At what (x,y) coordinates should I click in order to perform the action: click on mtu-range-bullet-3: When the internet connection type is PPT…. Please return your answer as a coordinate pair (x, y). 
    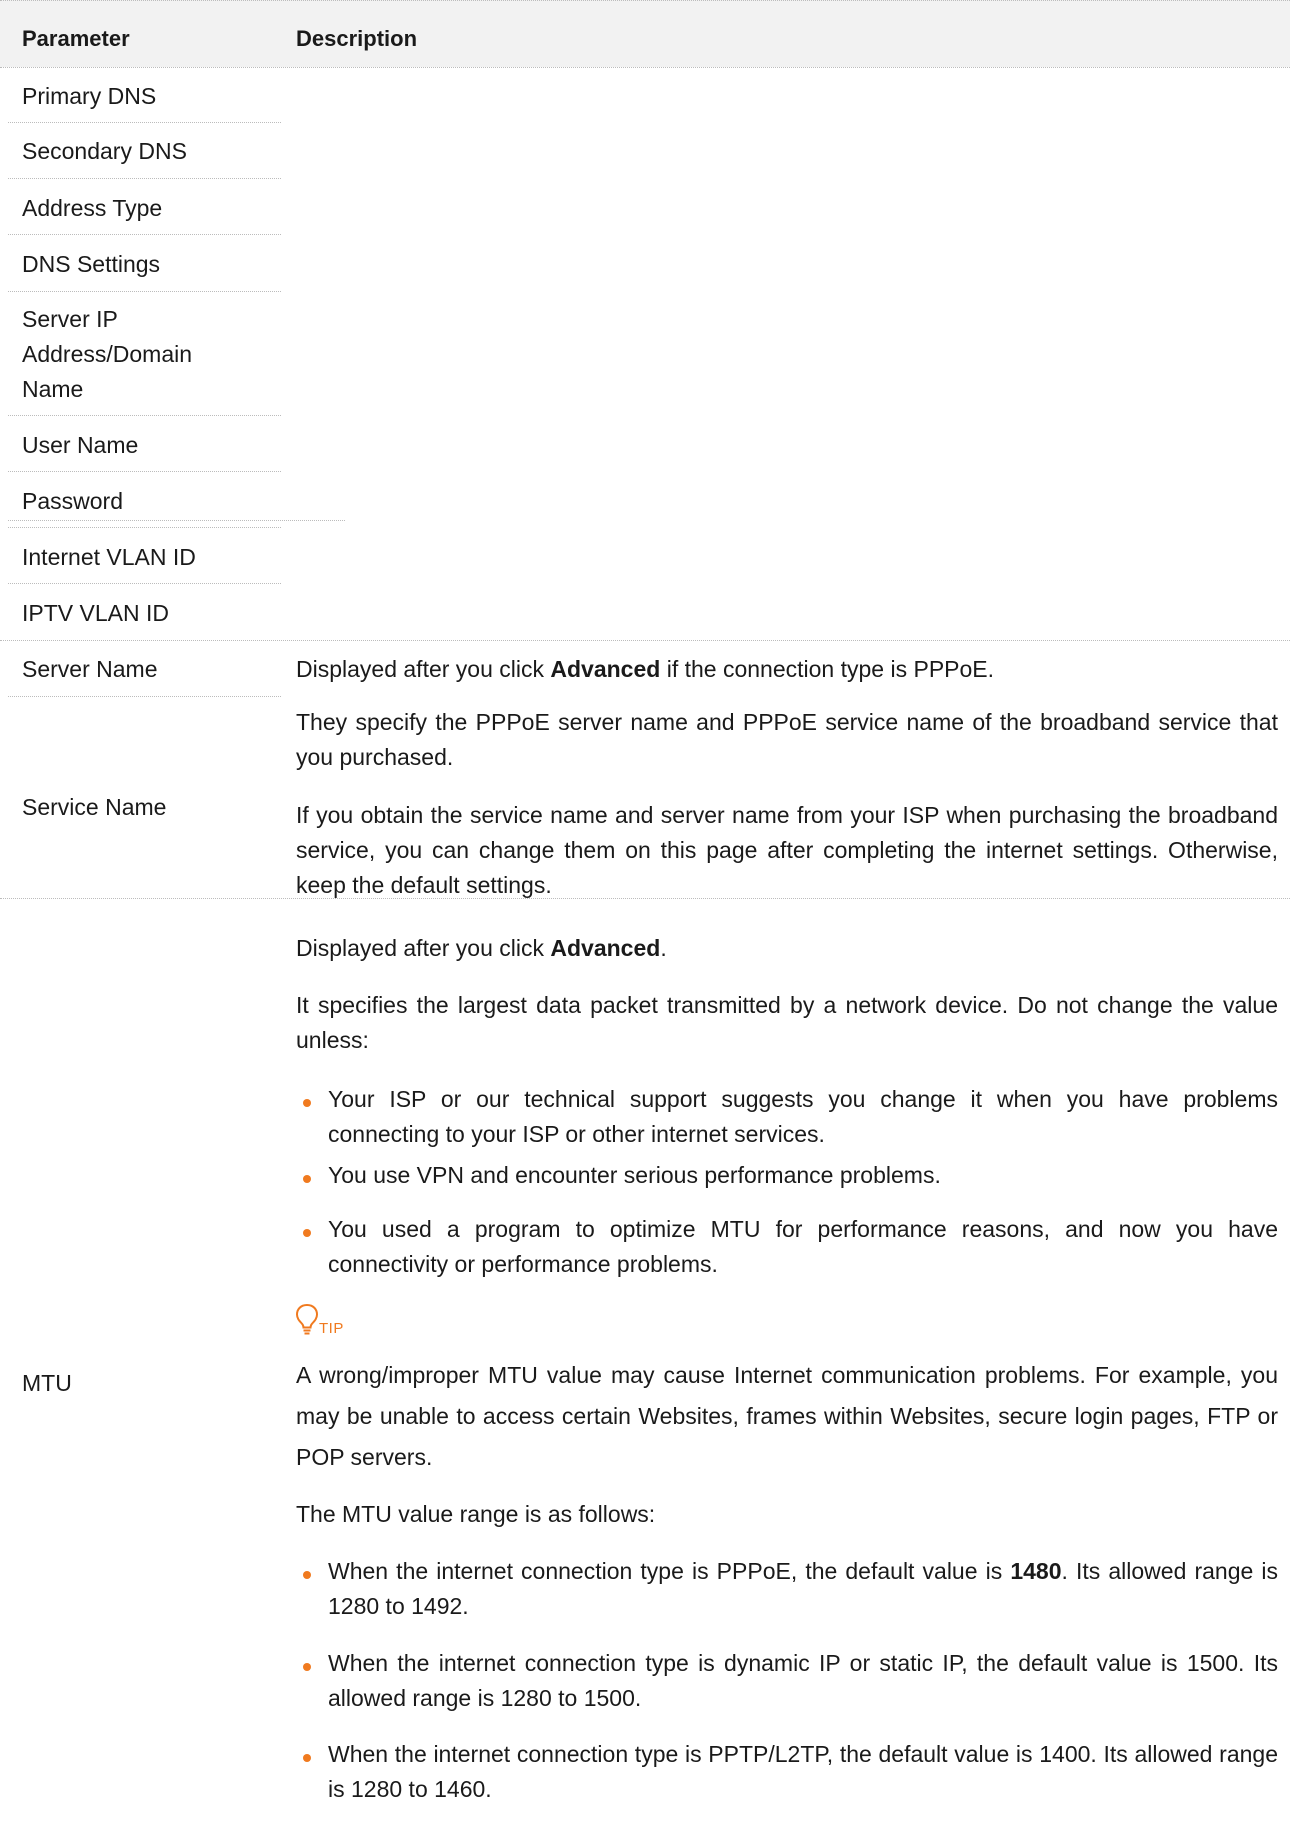
    Looking at the image, I should click on (803, 1771).